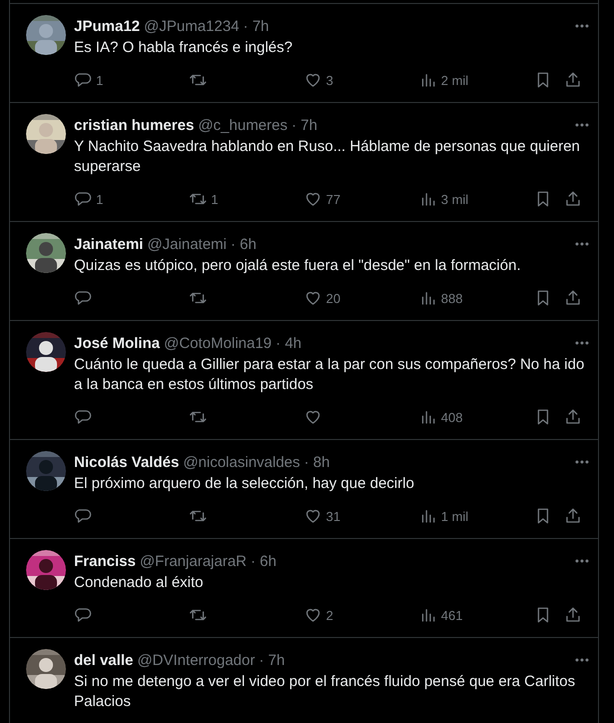 The width and height of the screenshot is (614, 723). Describe the element at coordinates (139, 583) in the screenshot. I see `reply-text: Condenado al éxito` at that location.